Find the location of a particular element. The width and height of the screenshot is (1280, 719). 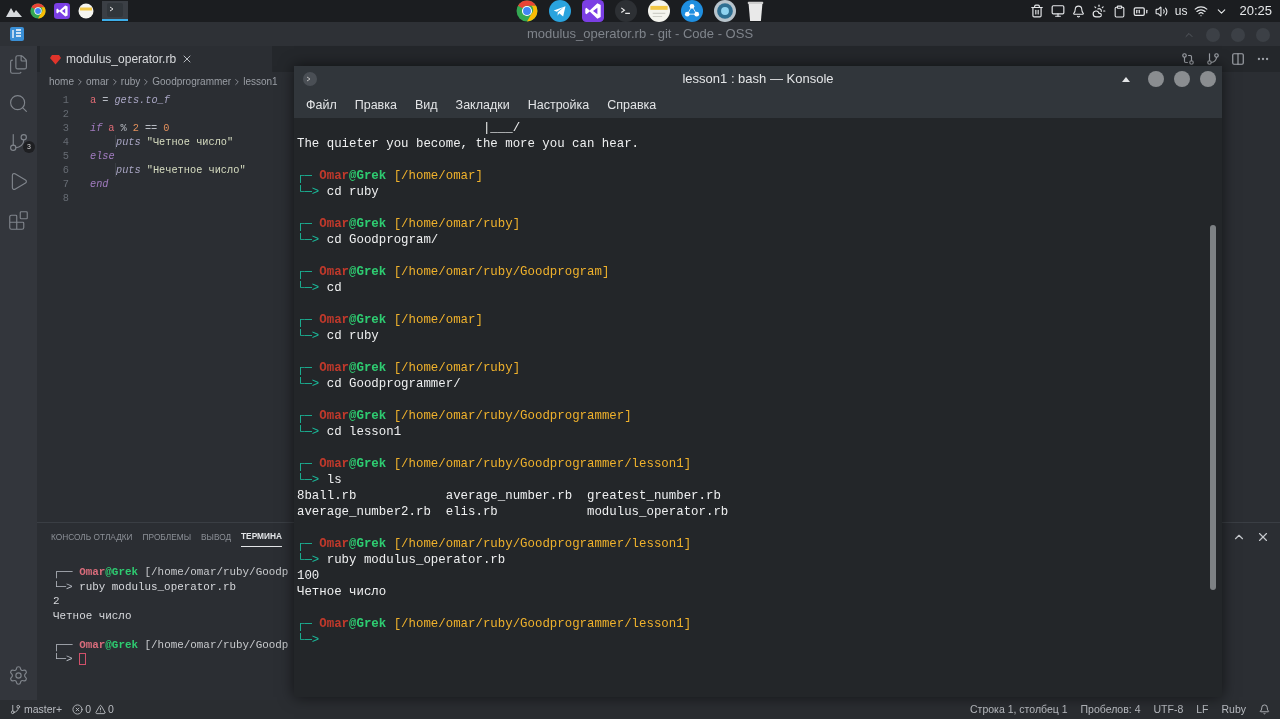

prompt-corner: ┌── is located at coordinates (63, 572).